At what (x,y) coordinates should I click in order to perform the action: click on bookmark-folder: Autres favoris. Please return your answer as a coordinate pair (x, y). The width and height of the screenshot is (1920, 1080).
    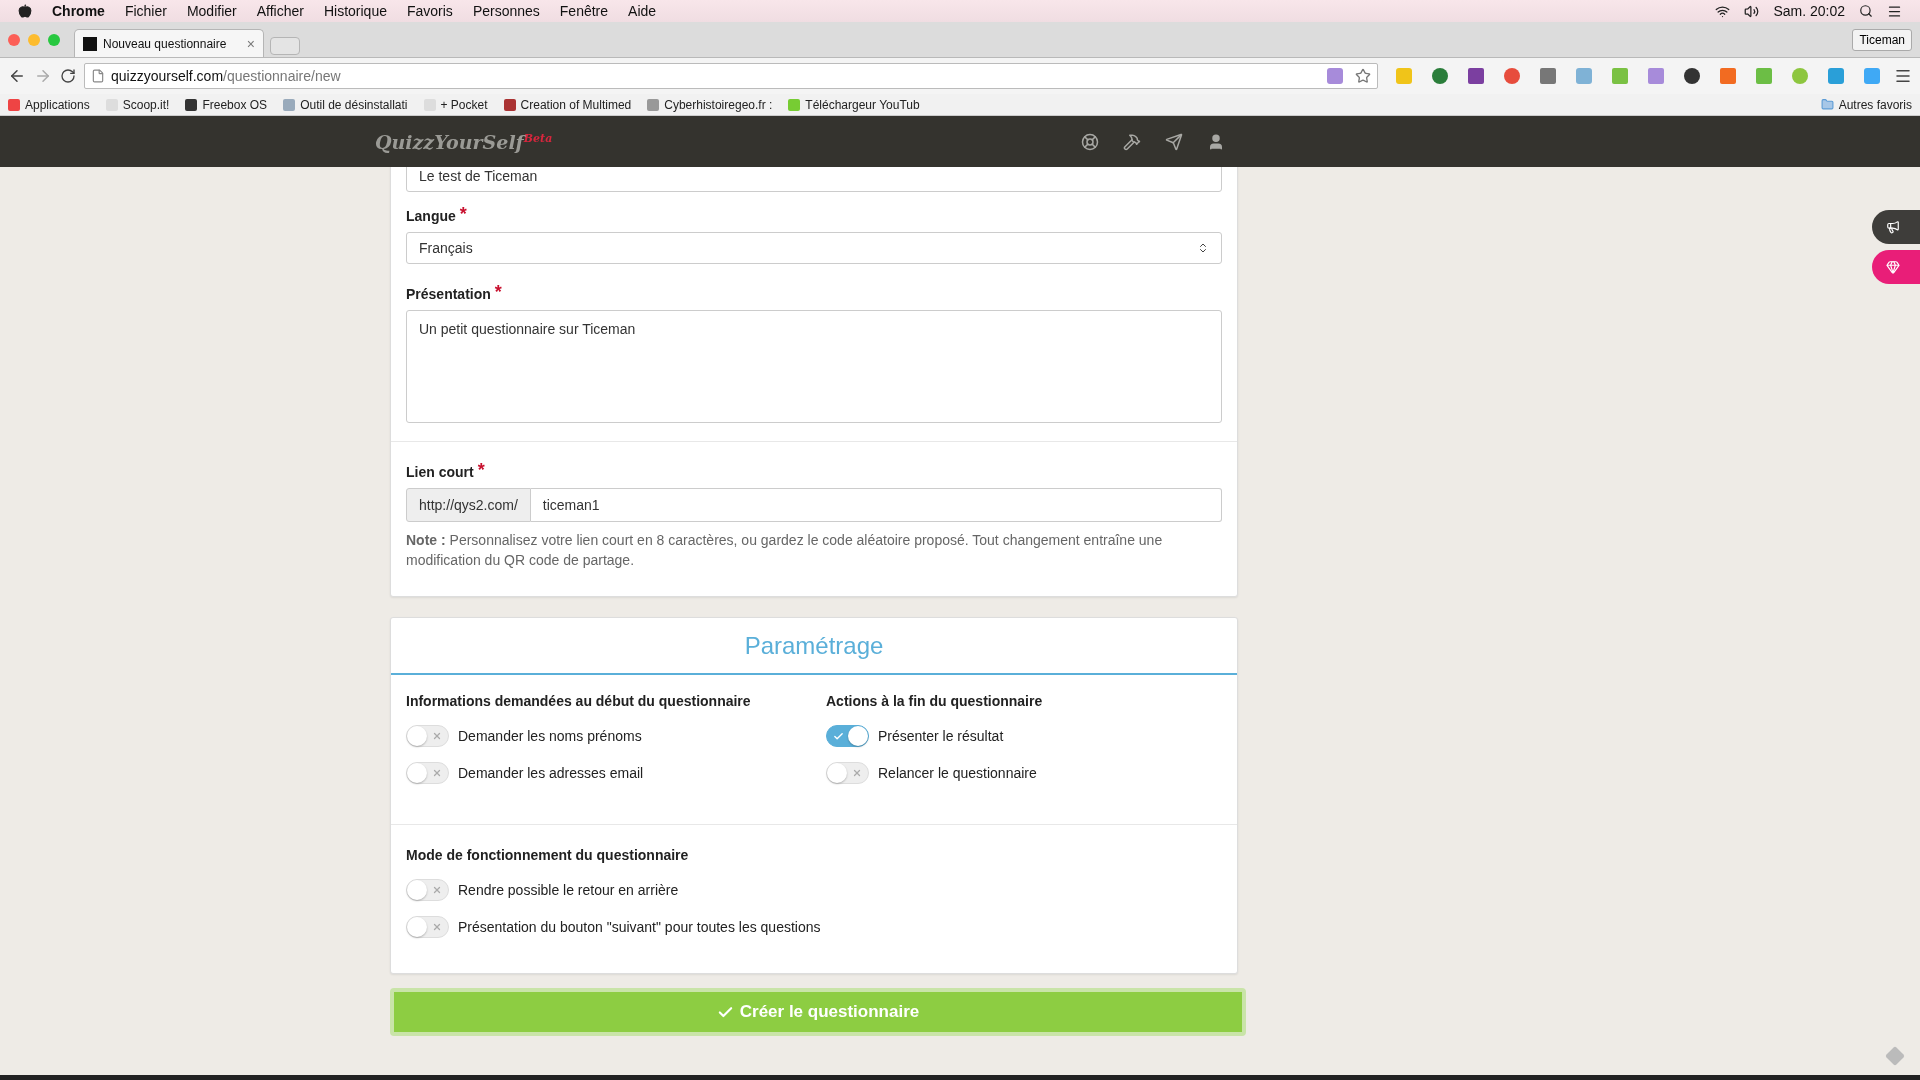
    Looking at the image, I should click on (1866, 104).